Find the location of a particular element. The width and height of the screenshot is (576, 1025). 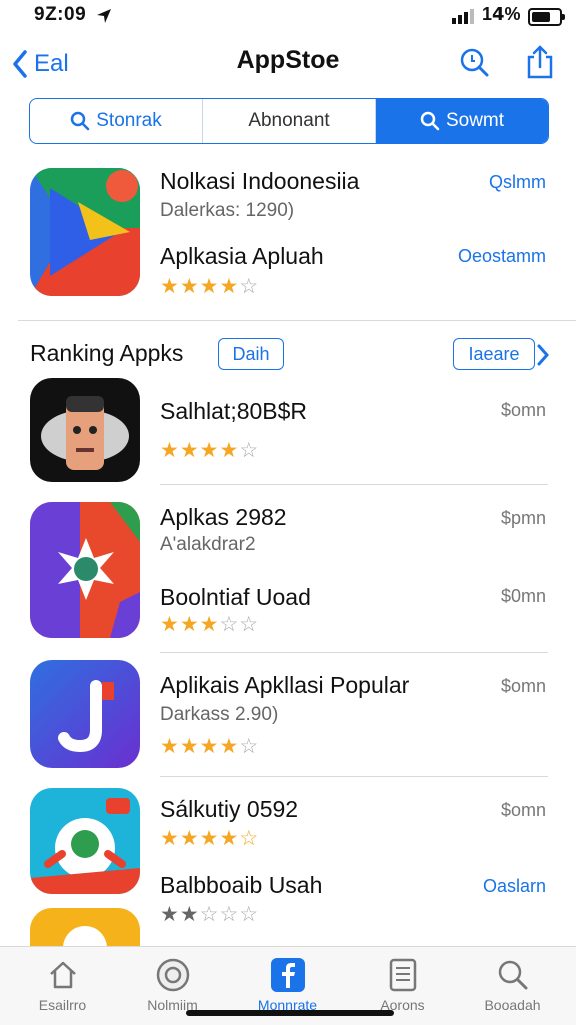

app-title: Sálkutiy 0592 is located at coordinates (229, 809).